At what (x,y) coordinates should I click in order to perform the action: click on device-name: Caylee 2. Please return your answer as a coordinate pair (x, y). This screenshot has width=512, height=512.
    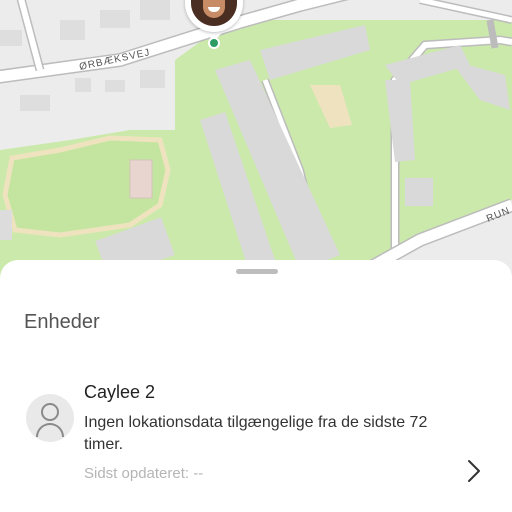
    Looking at the image, I should click on (120, 392).